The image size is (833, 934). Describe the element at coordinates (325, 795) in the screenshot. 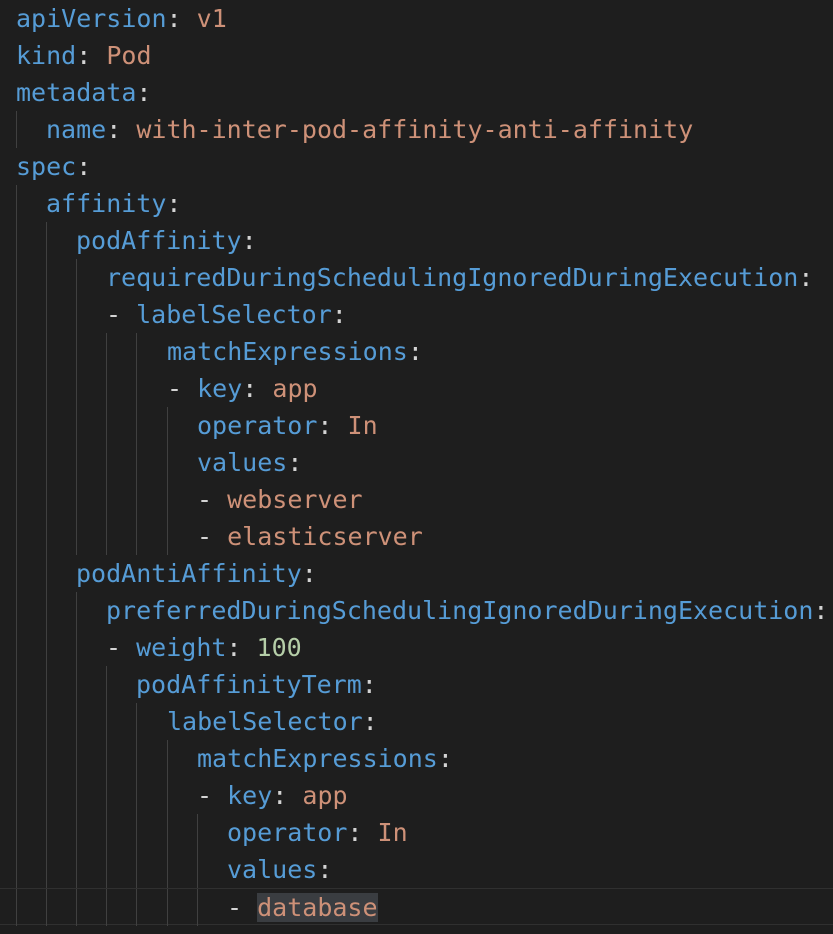

I see `yaml-value: app` at that location.